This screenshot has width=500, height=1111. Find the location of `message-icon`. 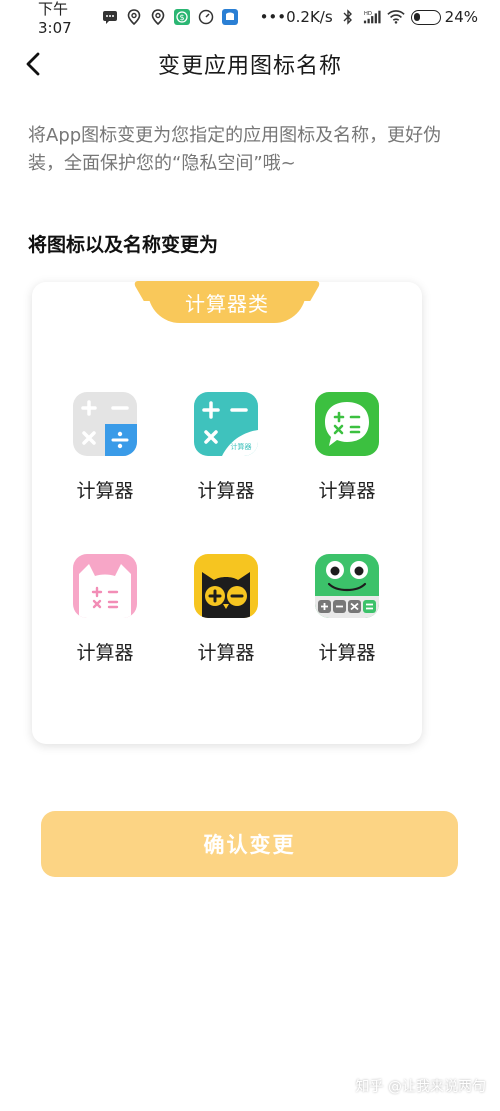

message-icon is located at coordinates (110, 17).